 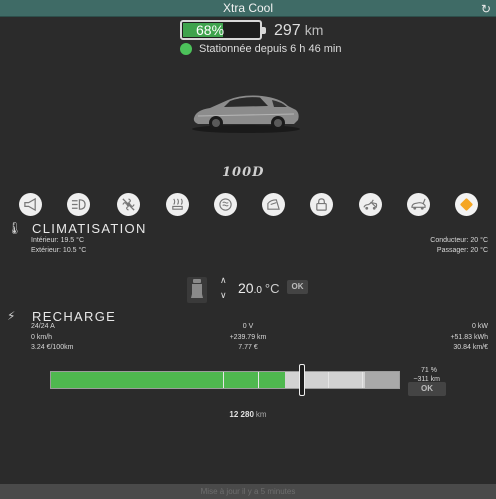 I want to click on sentry-button, so click(x=466, y=204).